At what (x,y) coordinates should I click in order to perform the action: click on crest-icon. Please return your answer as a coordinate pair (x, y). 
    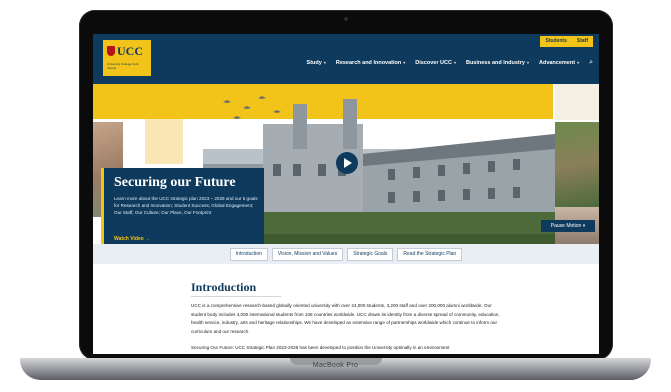
    Looking at the image, I should click on (111, 51).